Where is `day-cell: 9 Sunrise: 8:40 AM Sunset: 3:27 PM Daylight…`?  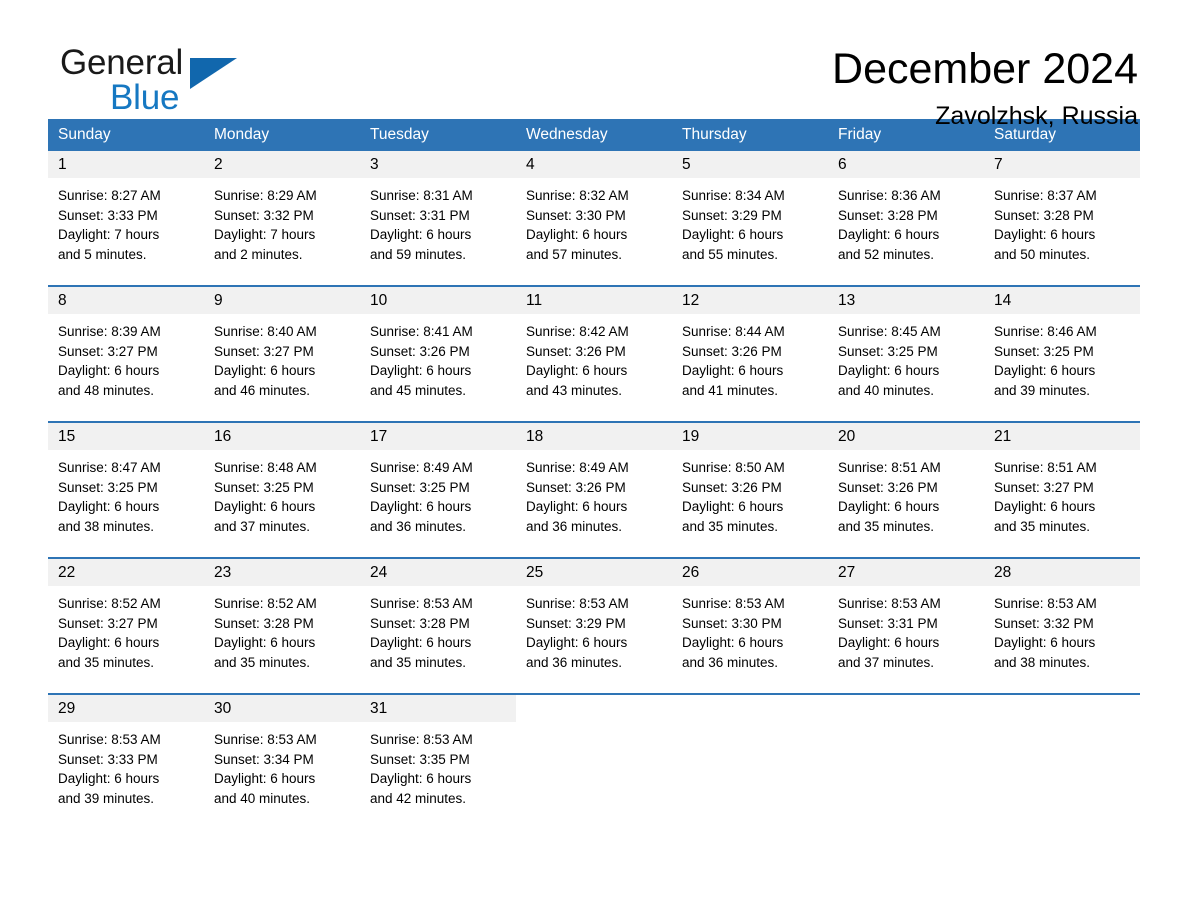 day-cell: 9 Sunrise: 8:40 AM Sunset: 3:27 PM Daylight… is located at coordinates (282, 354).